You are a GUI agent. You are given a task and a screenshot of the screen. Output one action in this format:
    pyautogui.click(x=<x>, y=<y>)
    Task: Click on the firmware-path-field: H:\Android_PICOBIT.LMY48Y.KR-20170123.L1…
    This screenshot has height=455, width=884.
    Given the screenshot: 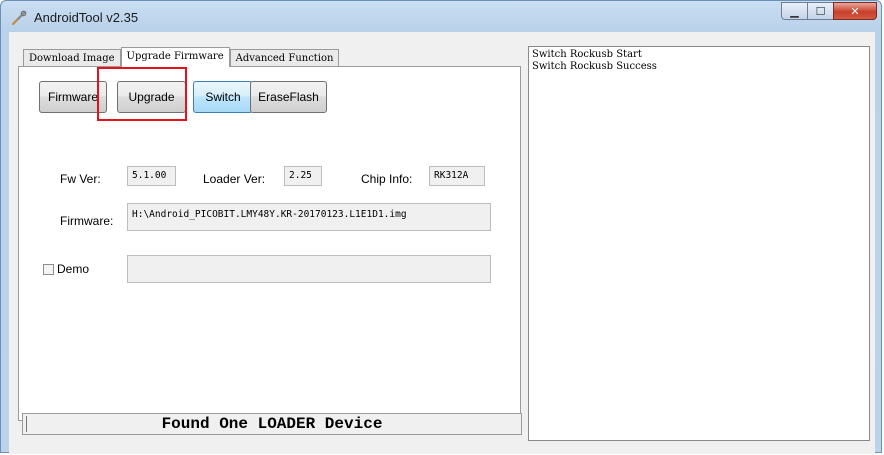 What is the action you would take?
    pyautogui.click(x=309, y=217)
    